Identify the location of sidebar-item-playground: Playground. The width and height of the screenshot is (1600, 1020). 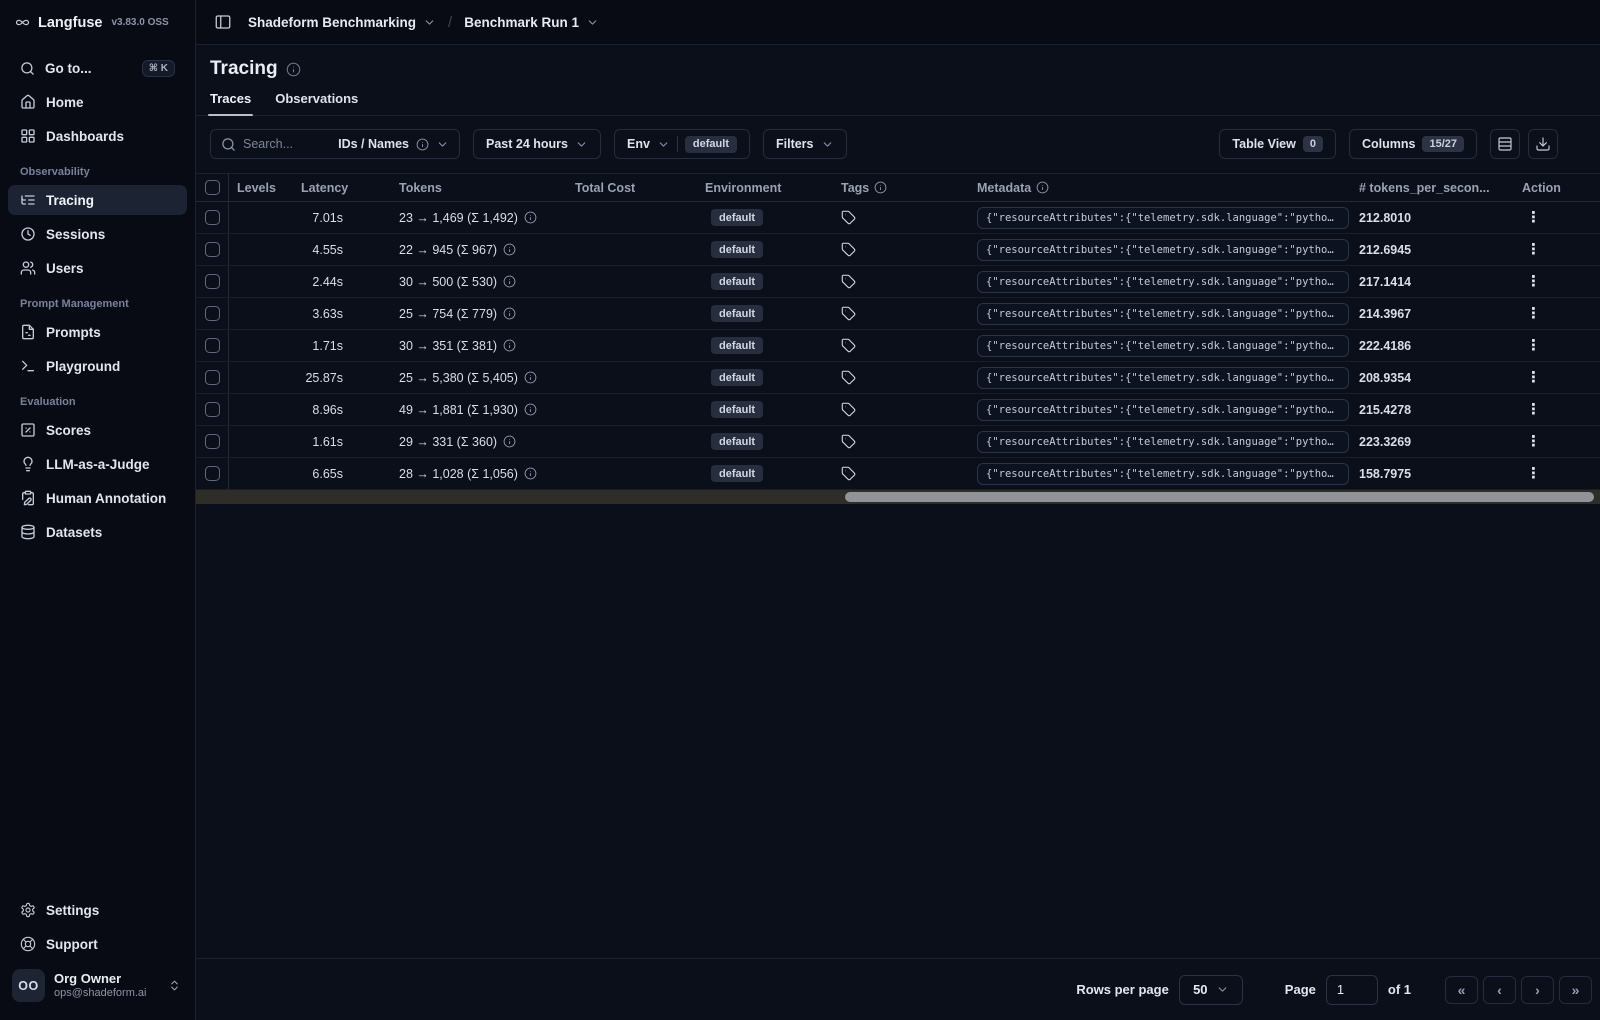
(97, 366).